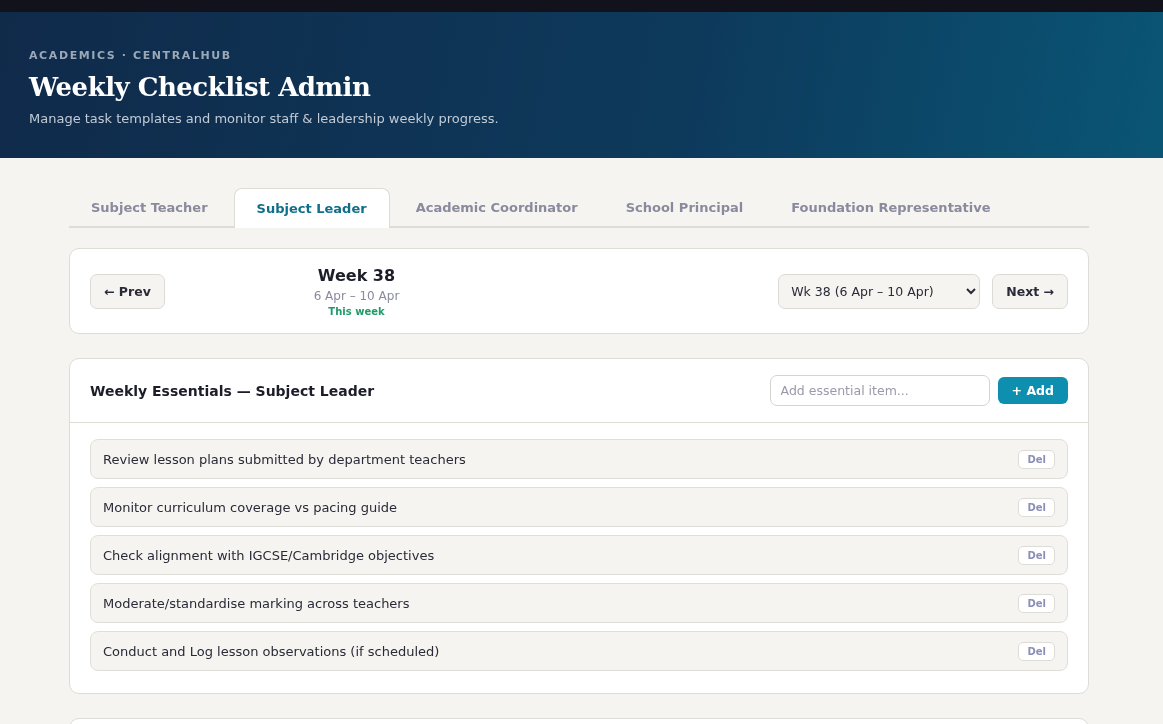 This screenshot has width=1163, height=724. What do you see at coordinates (356, 275) in the screenshot?
I see `week-title: Week 38` at bounding box center [356, 275].